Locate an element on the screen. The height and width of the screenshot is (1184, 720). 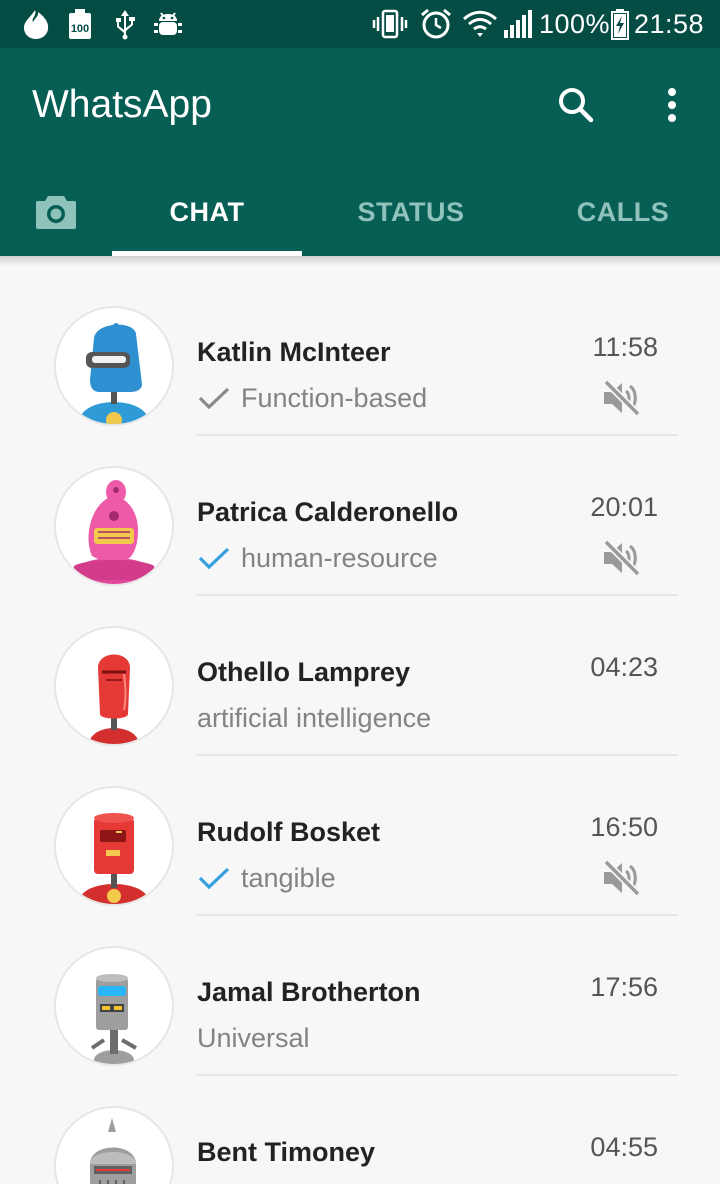
sent-tick-icon is located at coordinates (214, 398).